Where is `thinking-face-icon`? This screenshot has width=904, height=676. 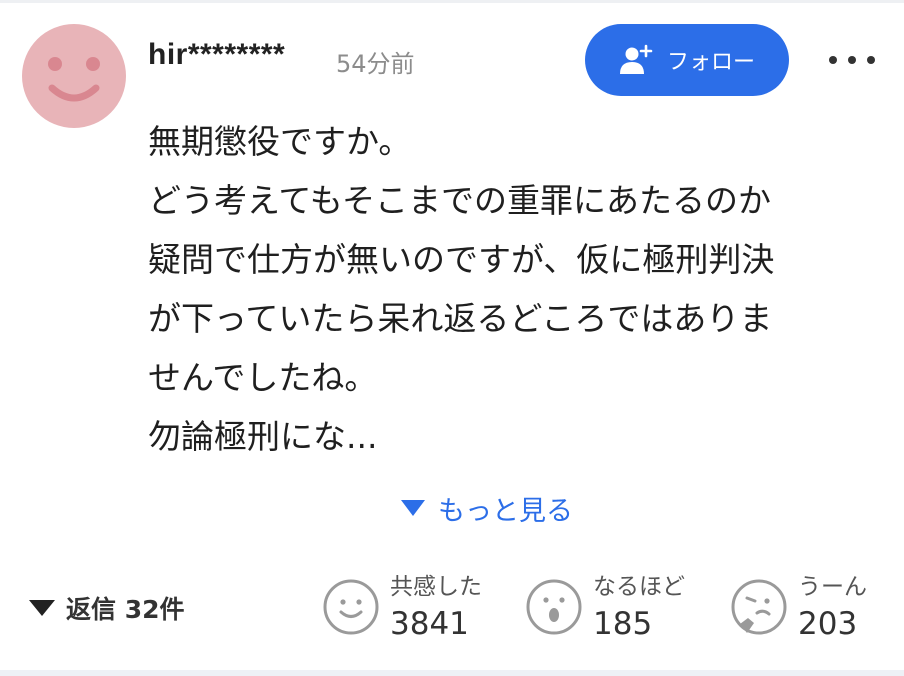
thinking-face-icon is located at coordinates (759, 607).